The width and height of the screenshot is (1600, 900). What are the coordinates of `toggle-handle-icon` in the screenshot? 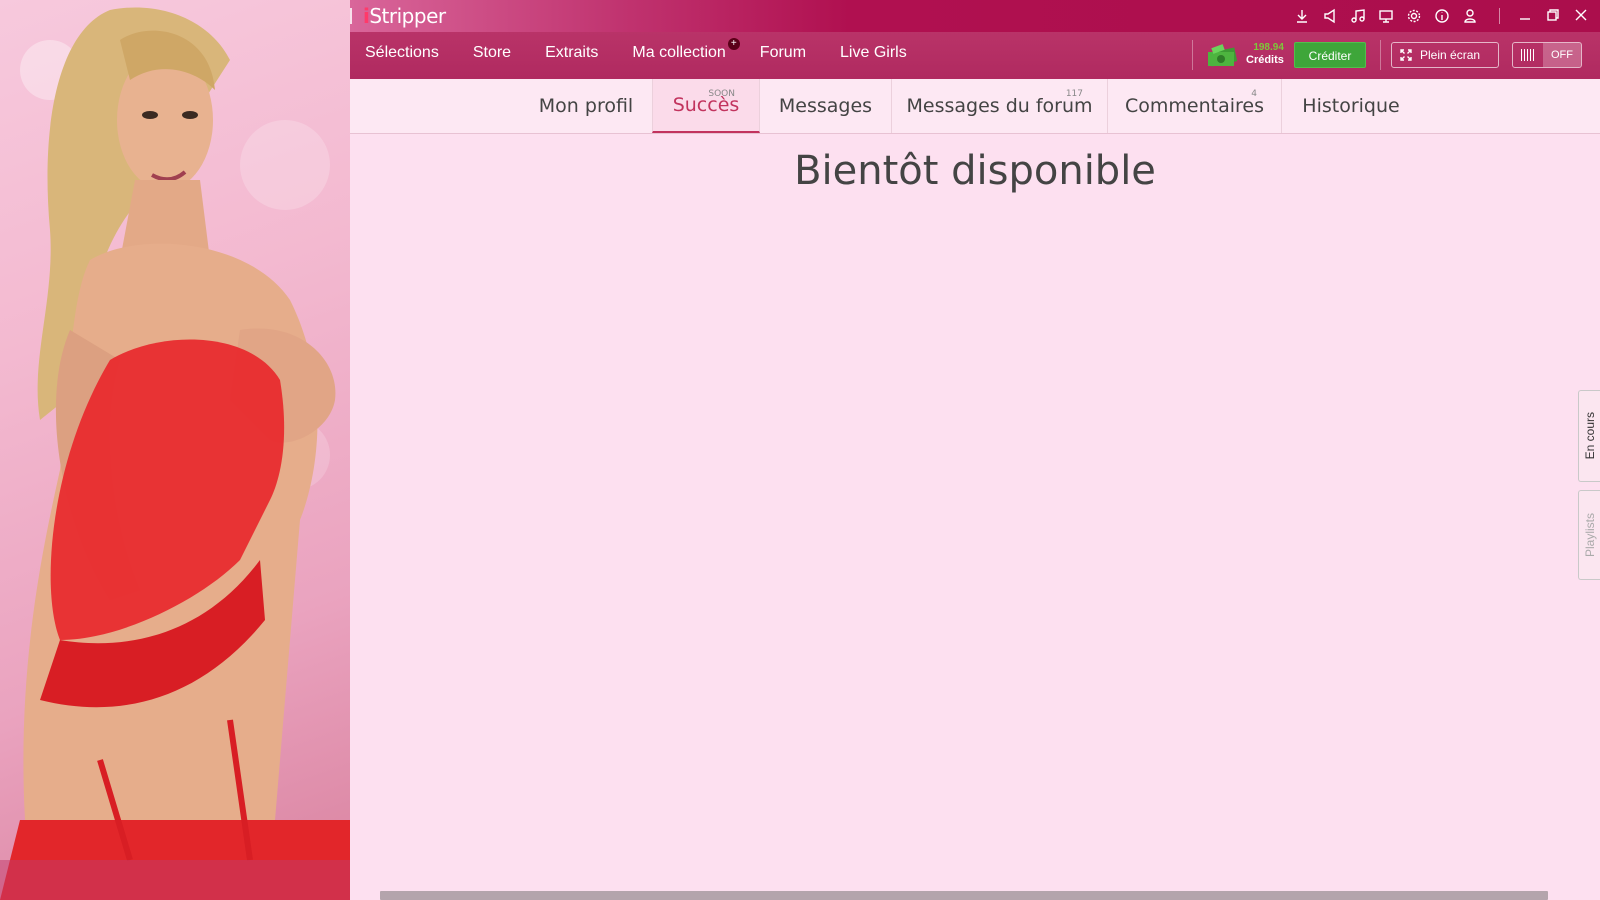 It's located at (1528, 55).